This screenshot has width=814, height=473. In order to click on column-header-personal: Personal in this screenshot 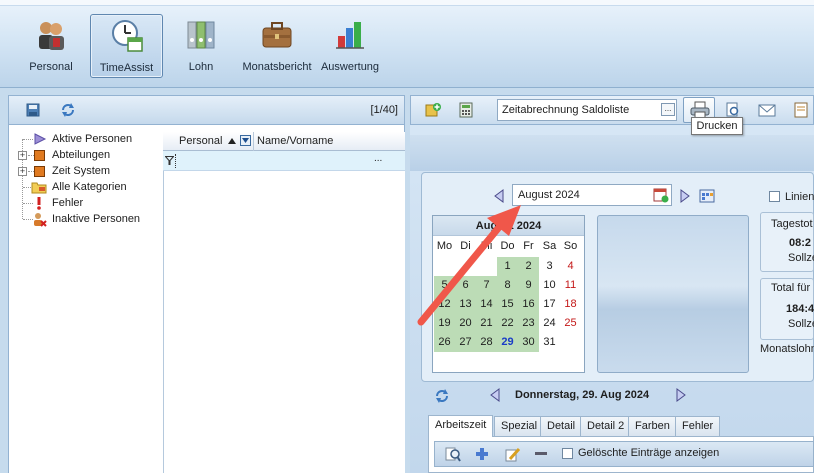, I will do `click(208, 141)`.